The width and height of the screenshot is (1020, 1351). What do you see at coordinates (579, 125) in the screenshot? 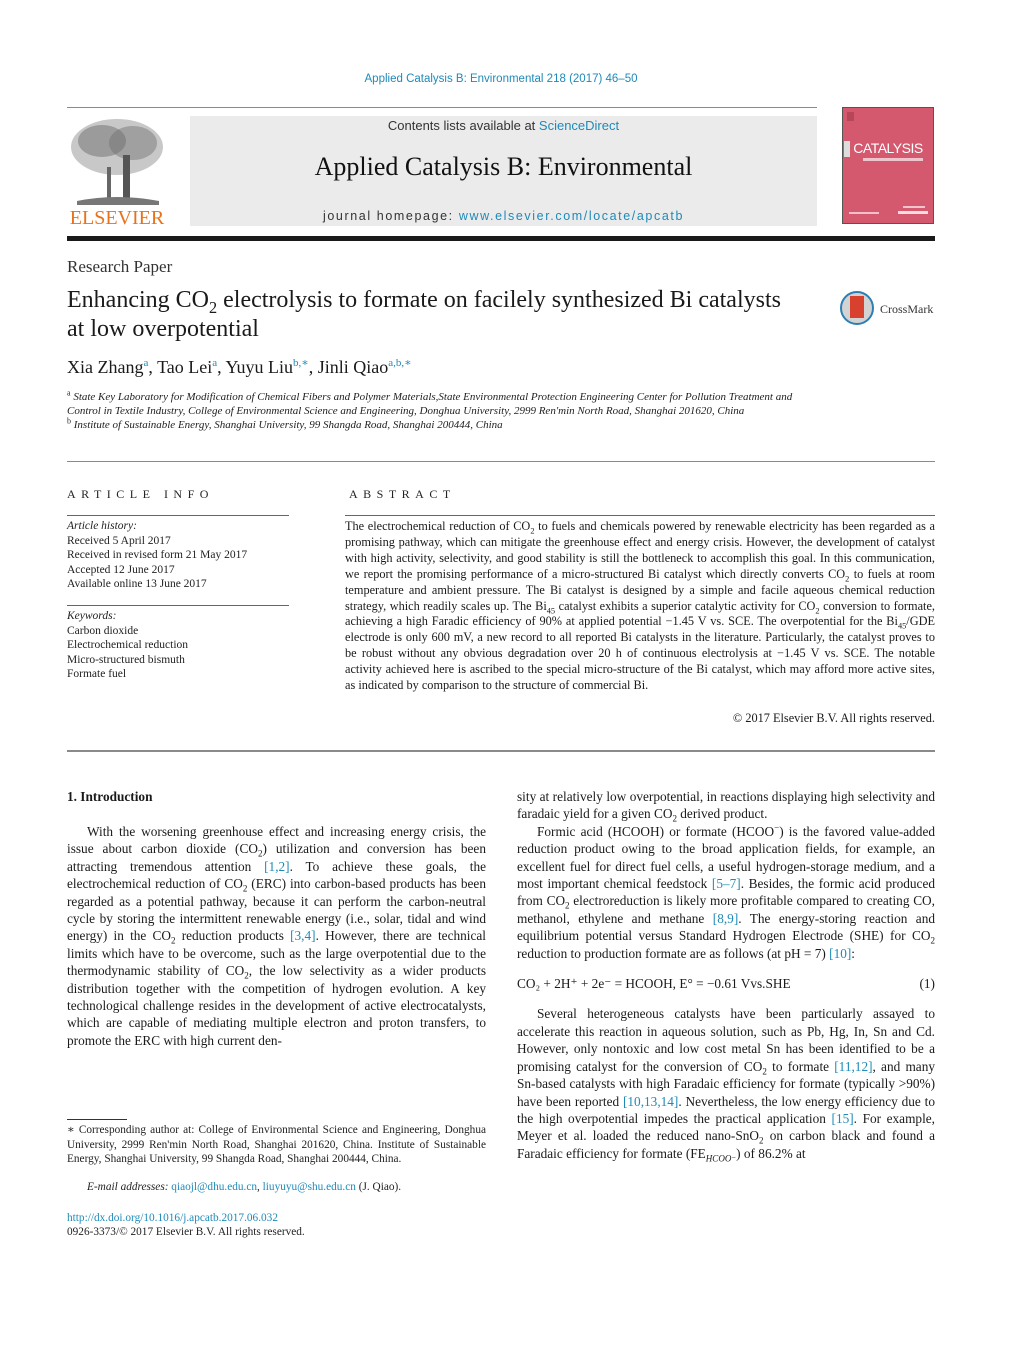
I see `sciencedirect-link: ScienceDirect` at bounding box center [579, 125].